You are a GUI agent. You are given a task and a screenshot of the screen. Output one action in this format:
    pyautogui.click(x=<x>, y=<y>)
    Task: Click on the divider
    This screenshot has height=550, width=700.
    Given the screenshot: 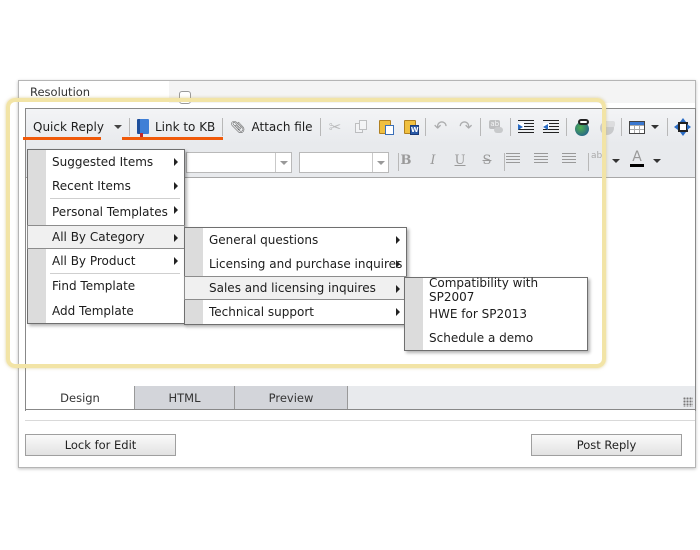 What is the action you would take?
    pyautogui.click(x=360, y=420)
    